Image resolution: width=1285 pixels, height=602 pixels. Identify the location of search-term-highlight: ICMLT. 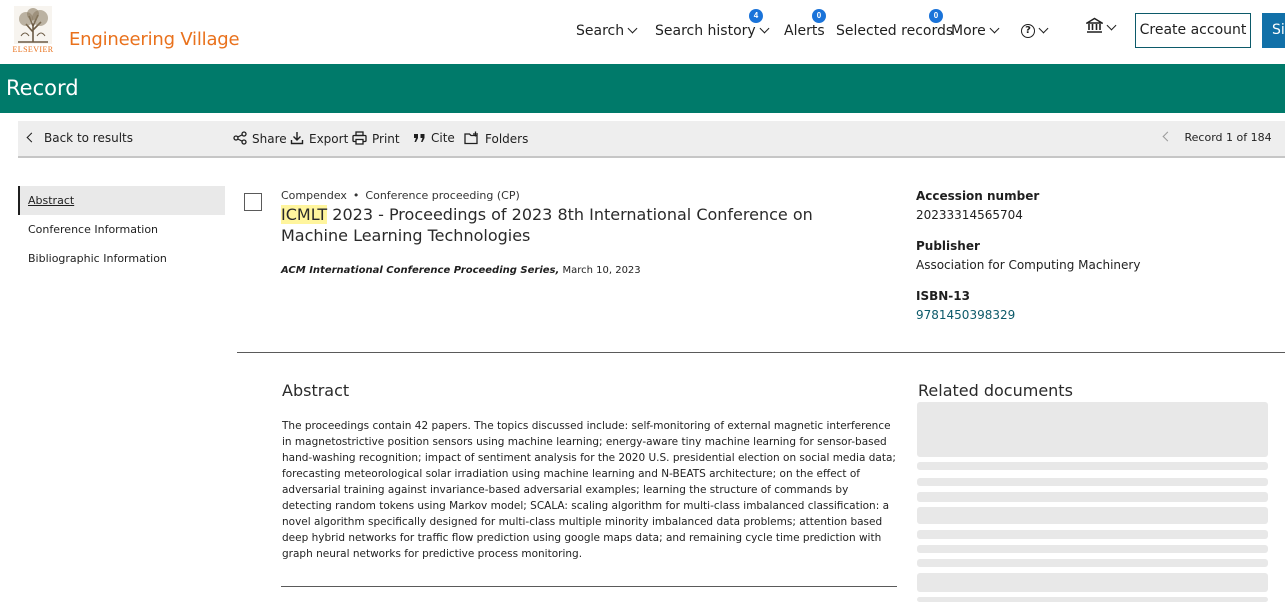
(304, 214).